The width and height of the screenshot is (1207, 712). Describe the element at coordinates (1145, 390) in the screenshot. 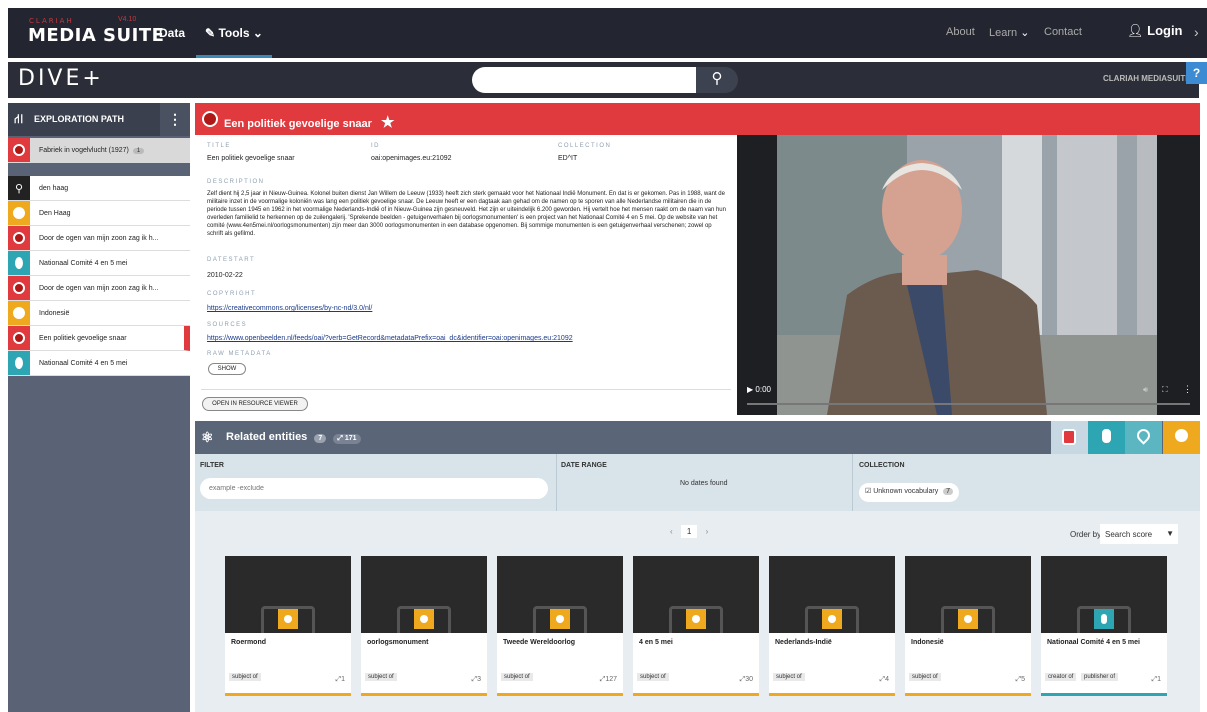

I see `volume-icon: 🔊︎` at that location.